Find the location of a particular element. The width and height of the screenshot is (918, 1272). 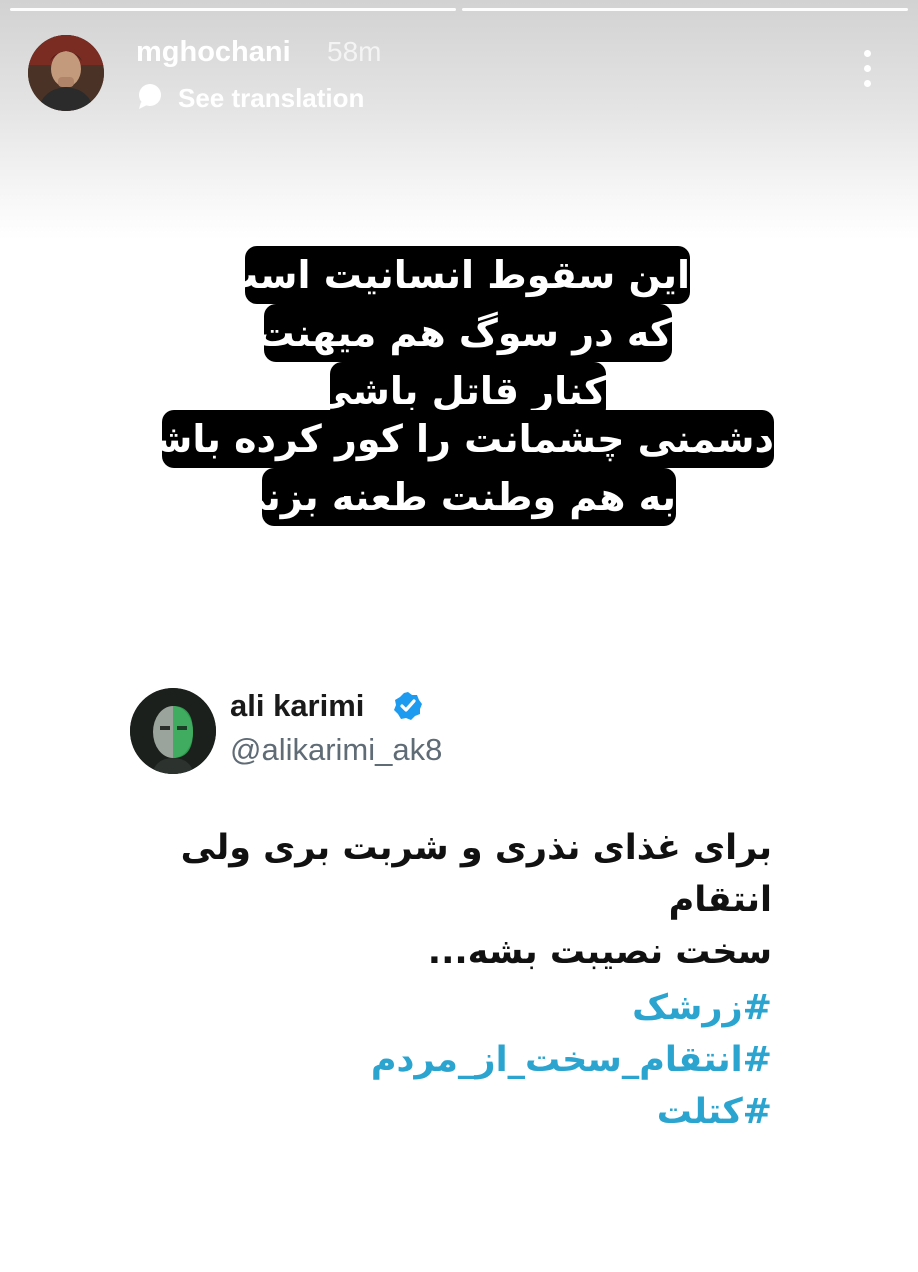

caption-line: این سقوط انسانیت است is located at coordinates (455, 275).